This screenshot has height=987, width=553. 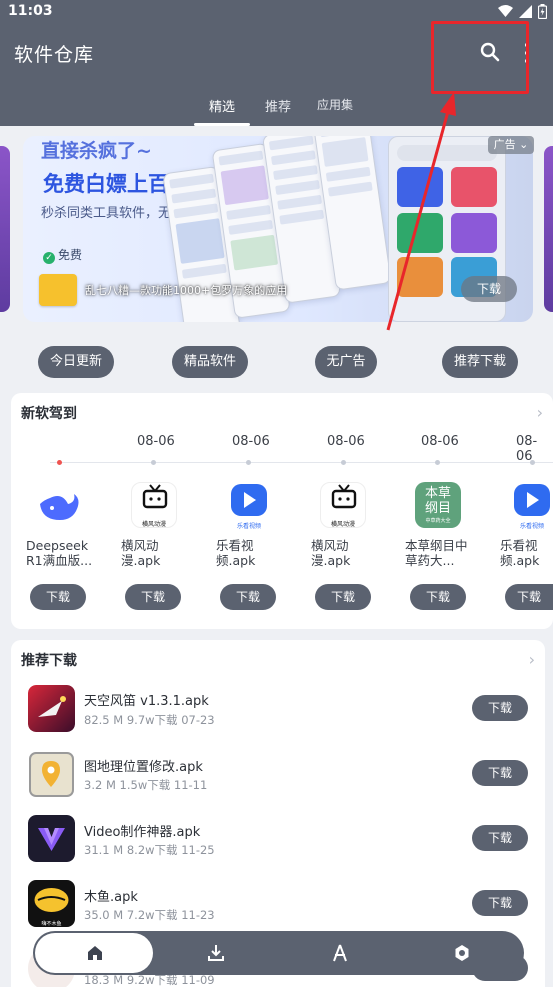 I want to click on banner-prev-peek, so click(x=5, y=229).